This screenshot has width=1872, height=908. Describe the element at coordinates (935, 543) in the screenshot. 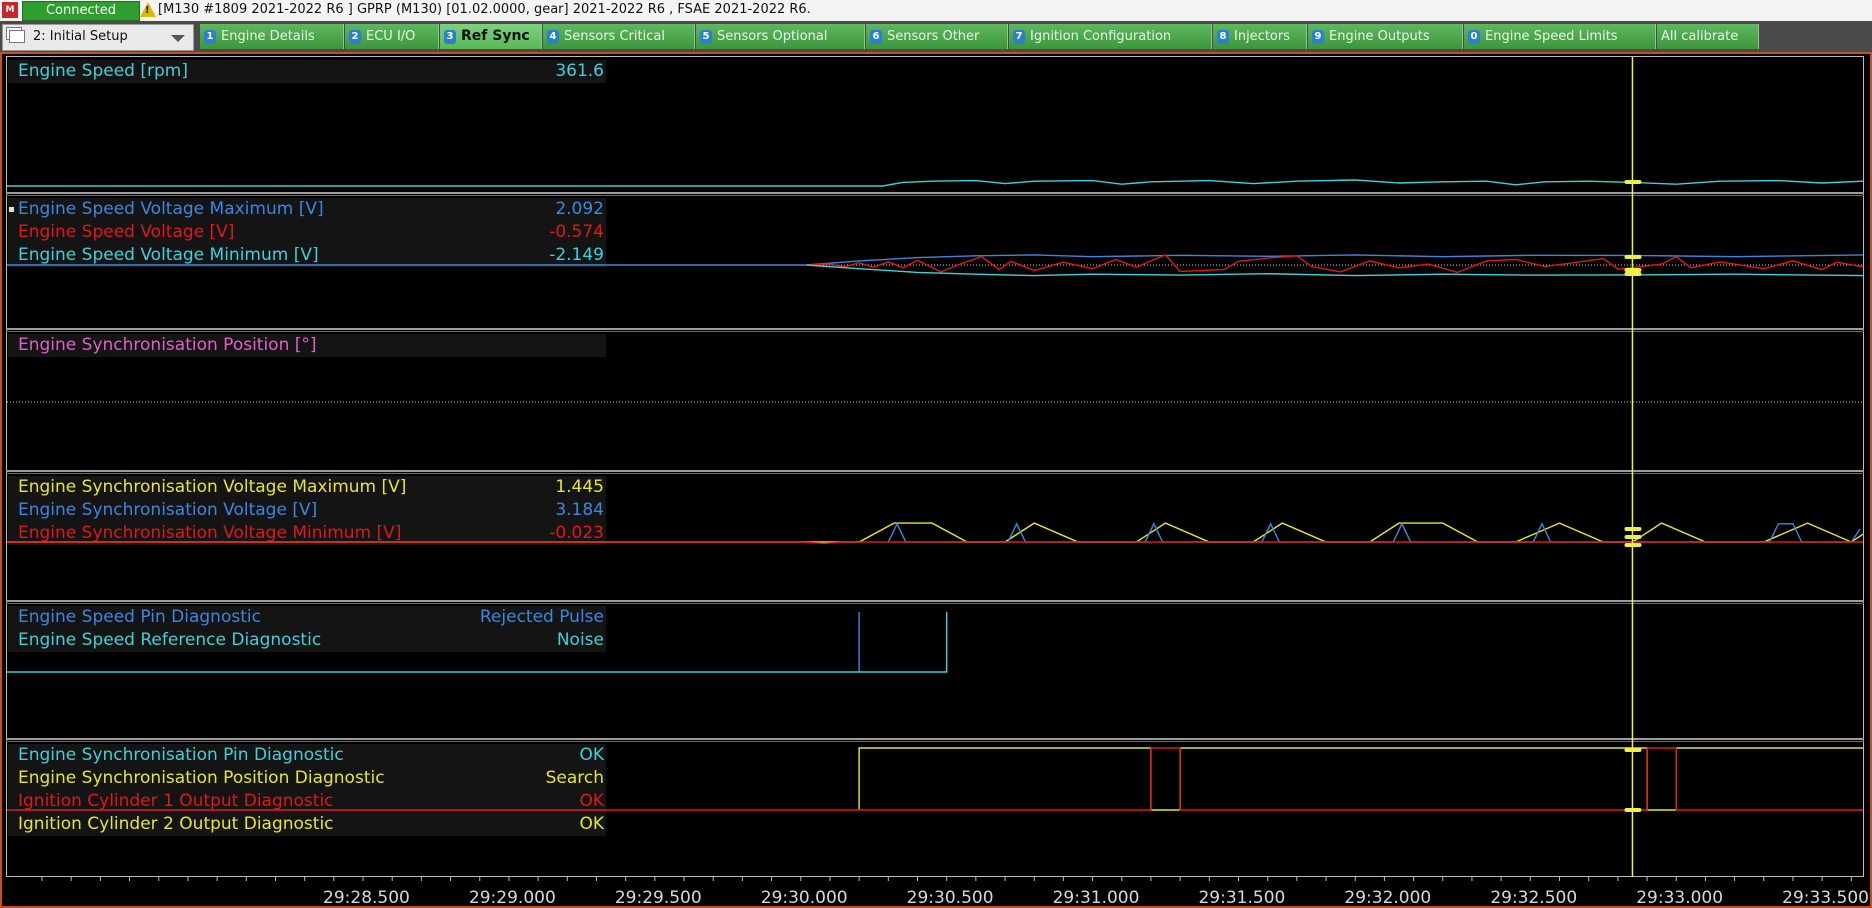

I see `trace-engine-synchronisation-voltage-minimum-v-` at that location.